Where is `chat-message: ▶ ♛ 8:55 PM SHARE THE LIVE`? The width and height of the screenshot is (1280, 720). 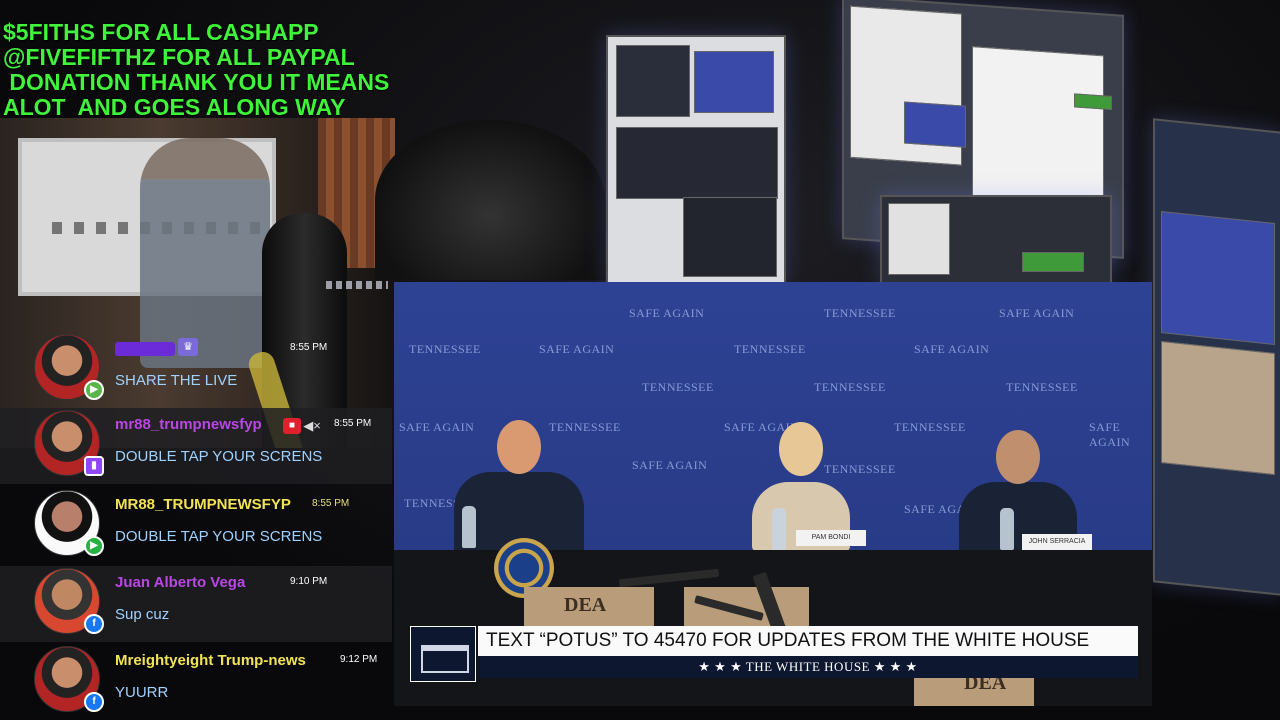
chat-message: ▶ ♛ 8:55 PM SHARE THE LIVE is located at coordinates (196, 370).